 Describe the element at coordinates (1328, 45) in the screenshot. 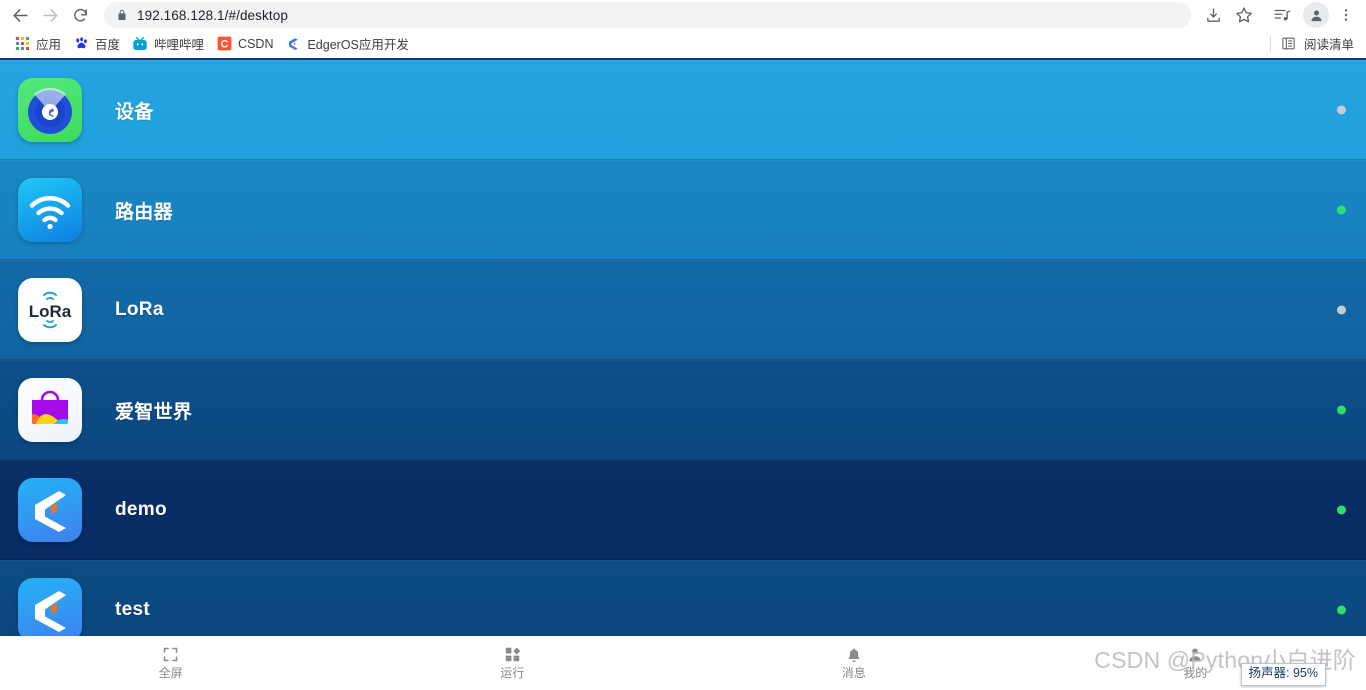

I see `reading-list-label: 阅读清单` at that location.